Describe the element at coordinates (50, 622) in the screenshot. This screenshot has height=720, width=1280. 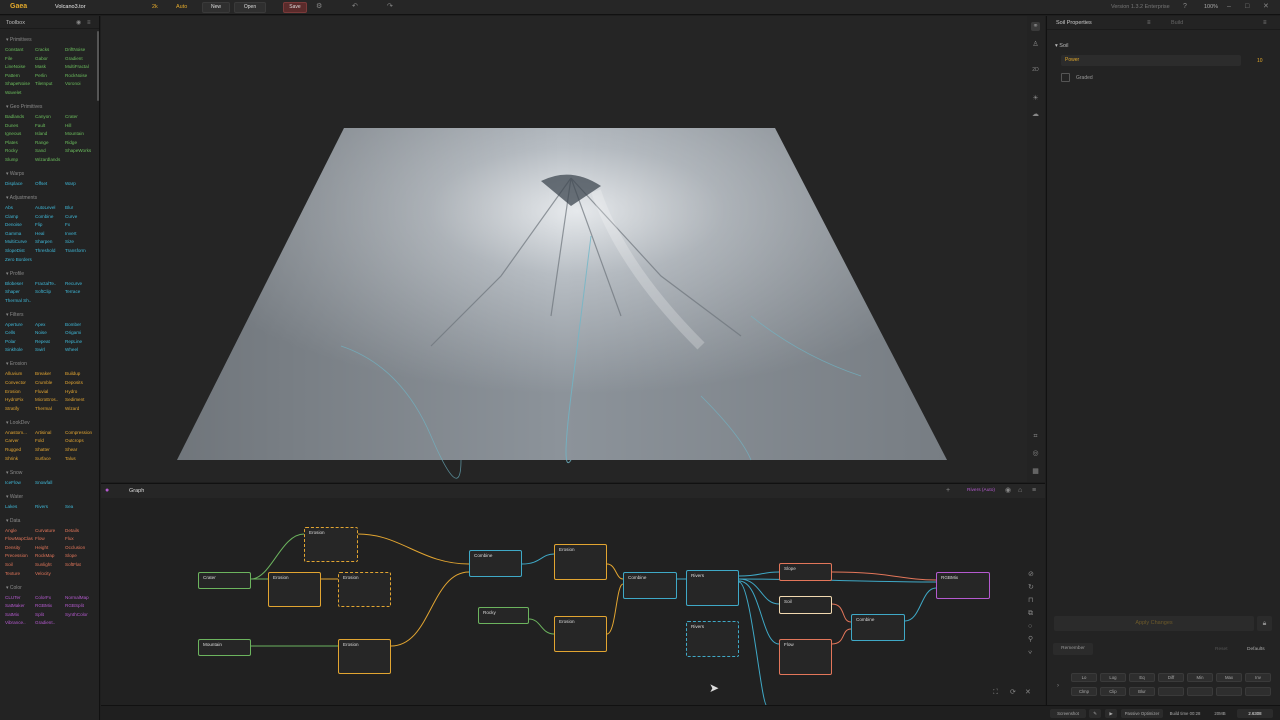
I see `toolbox-node-item: Gradient..` at that location.